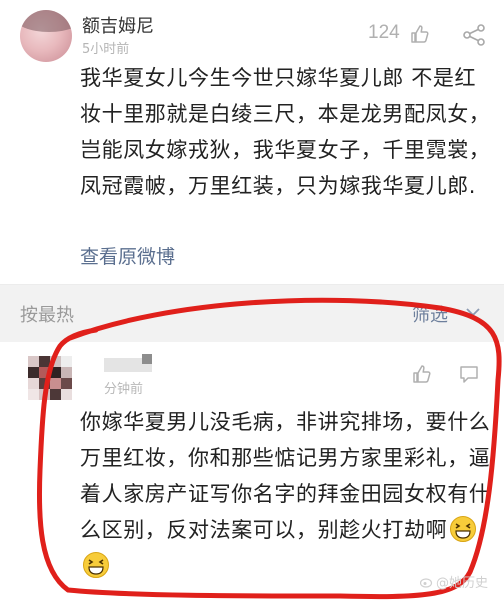 The image size is (504, 600). I want to click on filter-button: 筛选, so click(430, 314).